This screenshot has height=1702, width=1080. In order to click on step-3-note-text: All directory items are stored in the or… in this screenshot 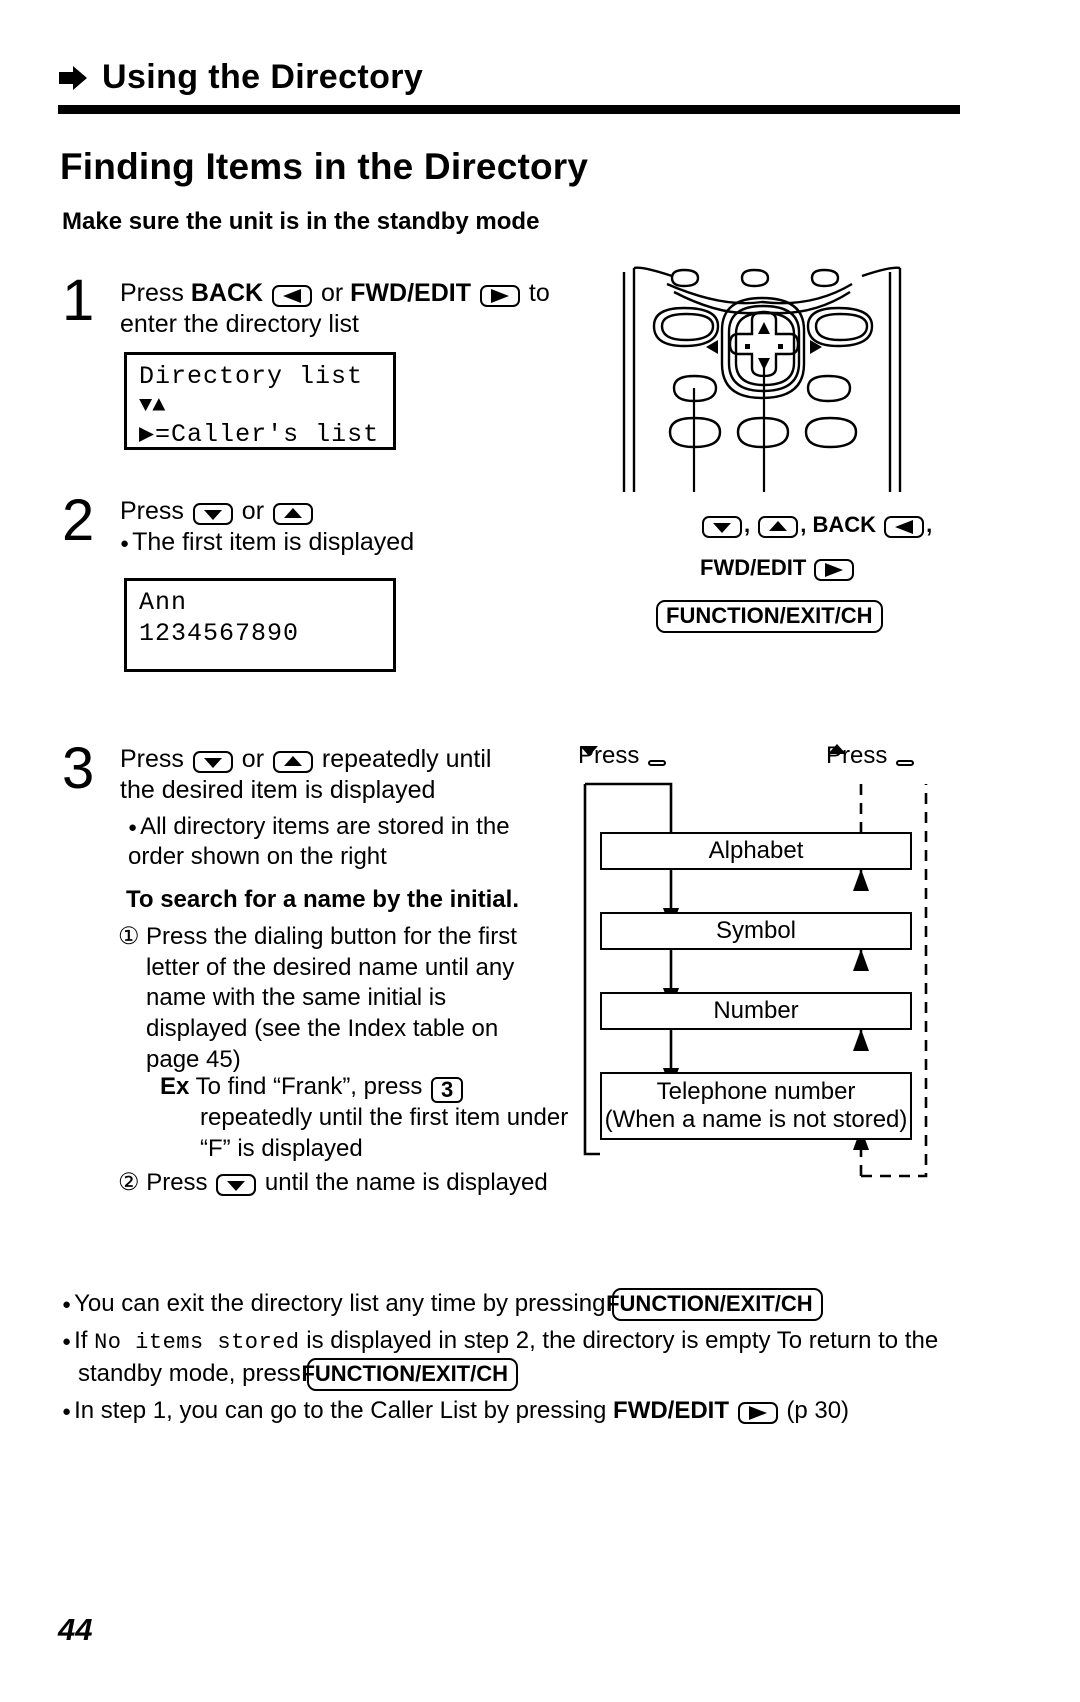, I will do `click(319, 841)`.